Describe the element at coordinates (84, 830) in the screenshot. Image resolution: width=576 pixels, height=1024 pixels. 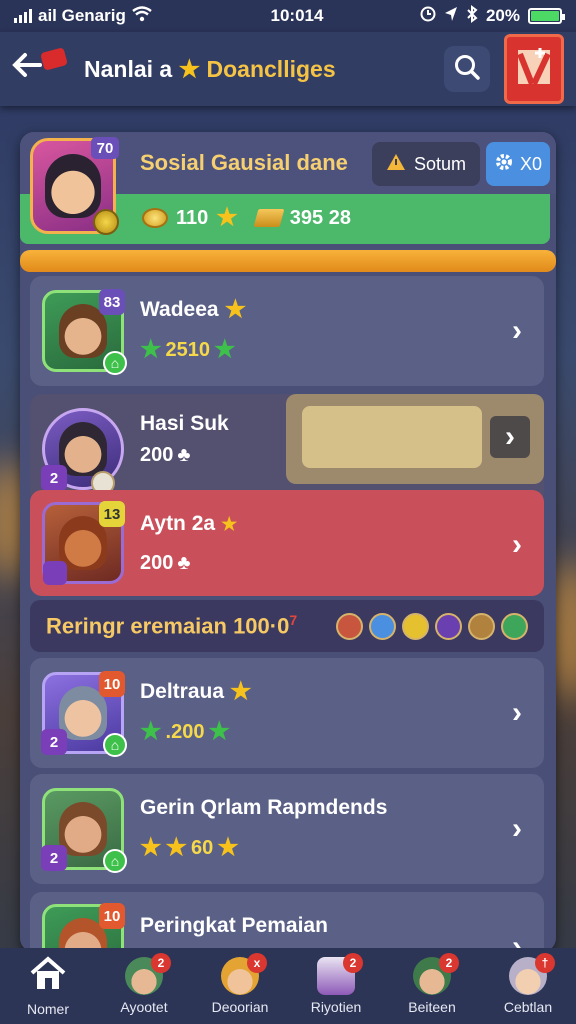
I see `player-avatar: 2 ⌂` at that location.